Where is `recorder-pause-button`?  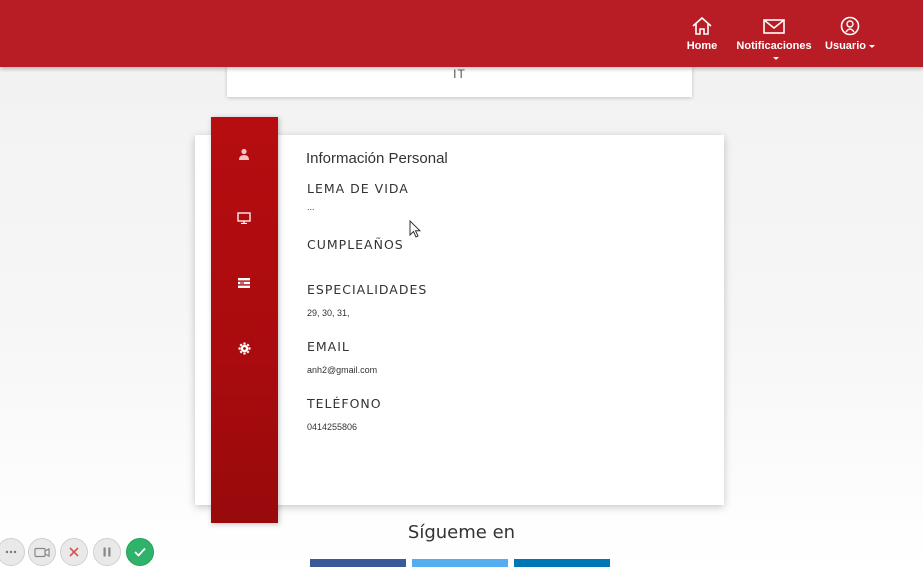
recorder-pause-button is located at coordinates (107, 552).